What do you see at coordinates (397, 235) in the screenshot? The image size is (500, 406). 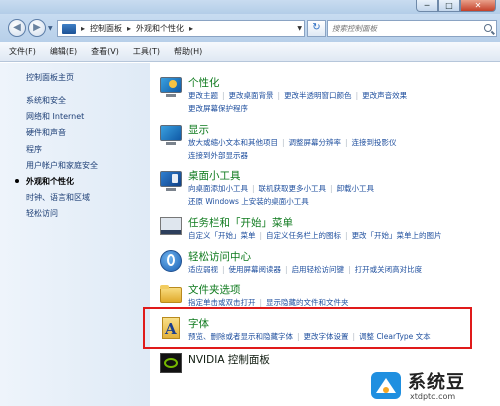 I see `link-change-start-picture: 更改「开始」菜单上的图片` at bounding box center [397, 235].